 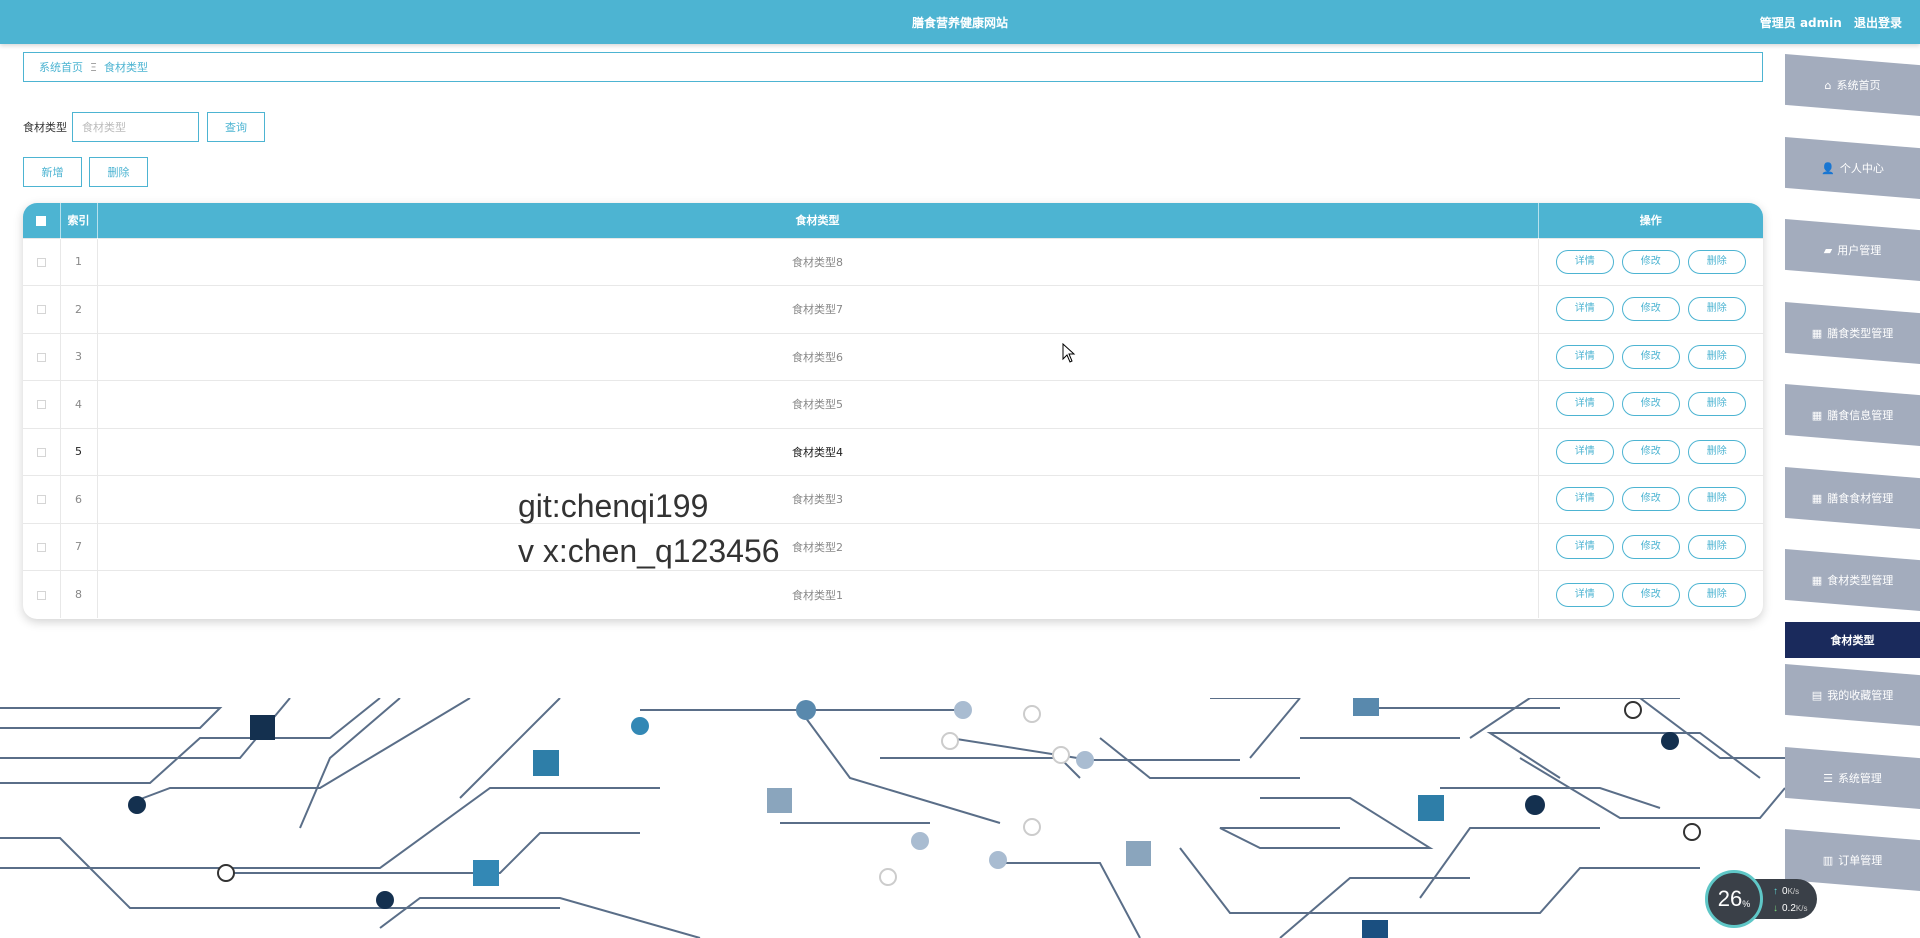 I want to click on select-all-checkbox, so click(x=41, y=220).